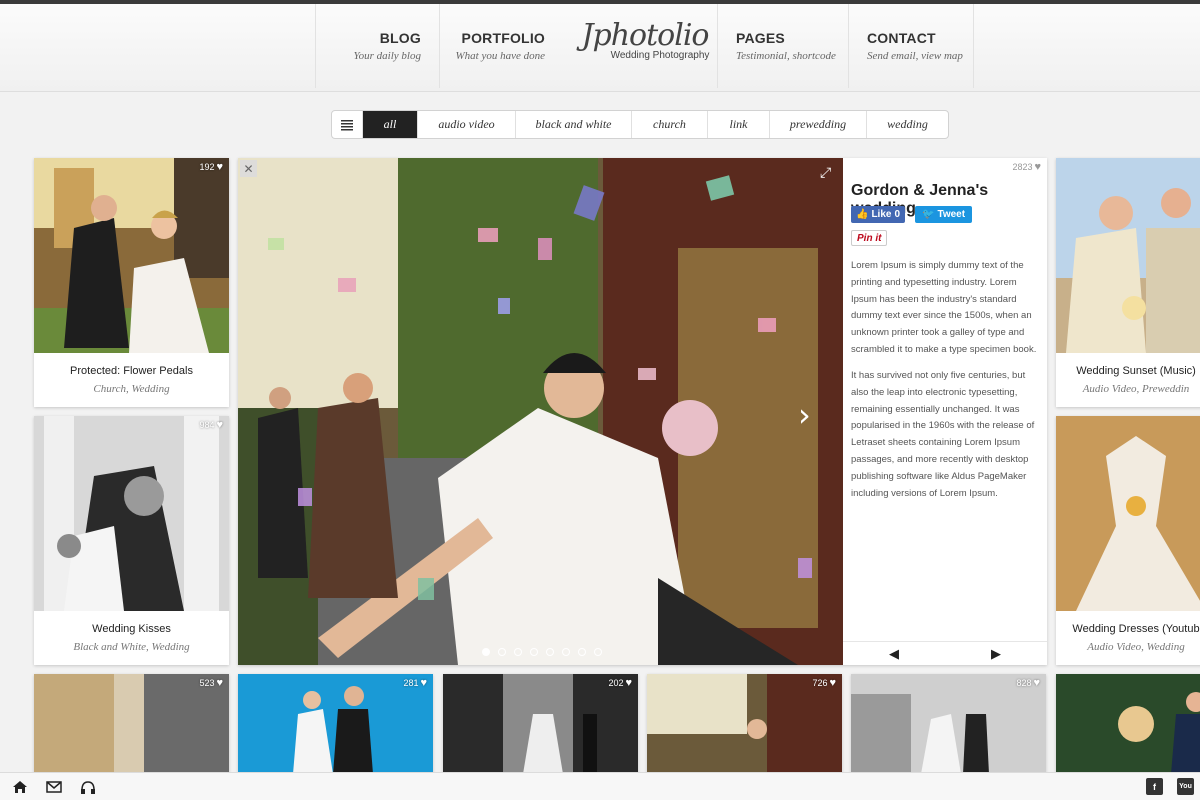 This screenshot has width=1200, height=800. What do you see at coordinates (1128, 371) in the screenshot?
I see `card-title: Wedding Sunset (Music)` at bounding box center [1128, 371].